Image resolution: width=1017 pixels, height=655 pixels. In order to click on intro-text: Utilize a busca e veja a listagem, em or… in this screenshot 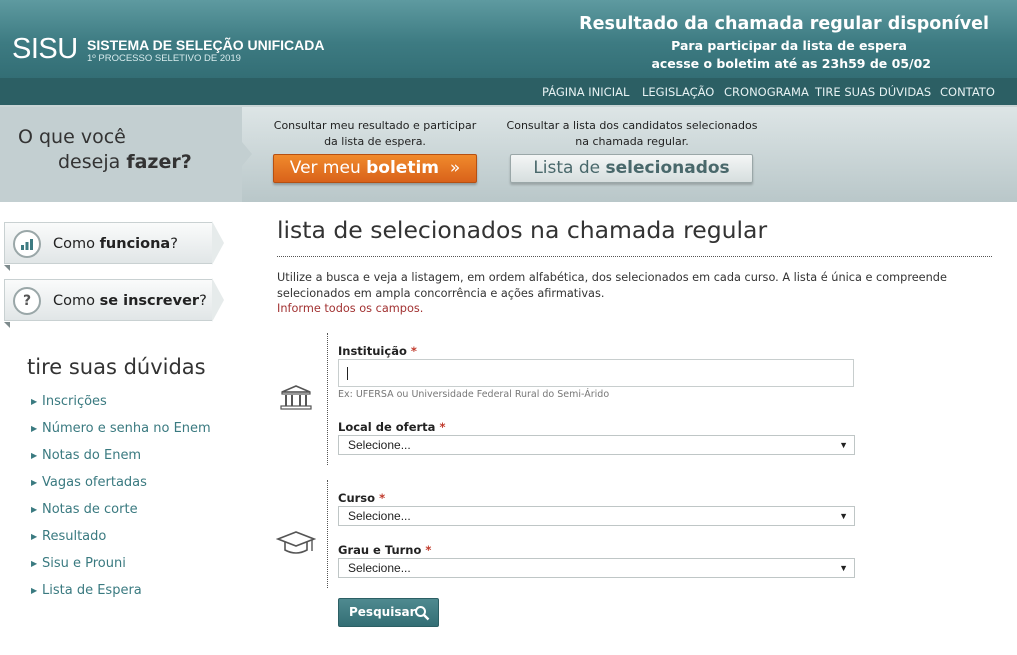, I will do `click(612, 285)`.